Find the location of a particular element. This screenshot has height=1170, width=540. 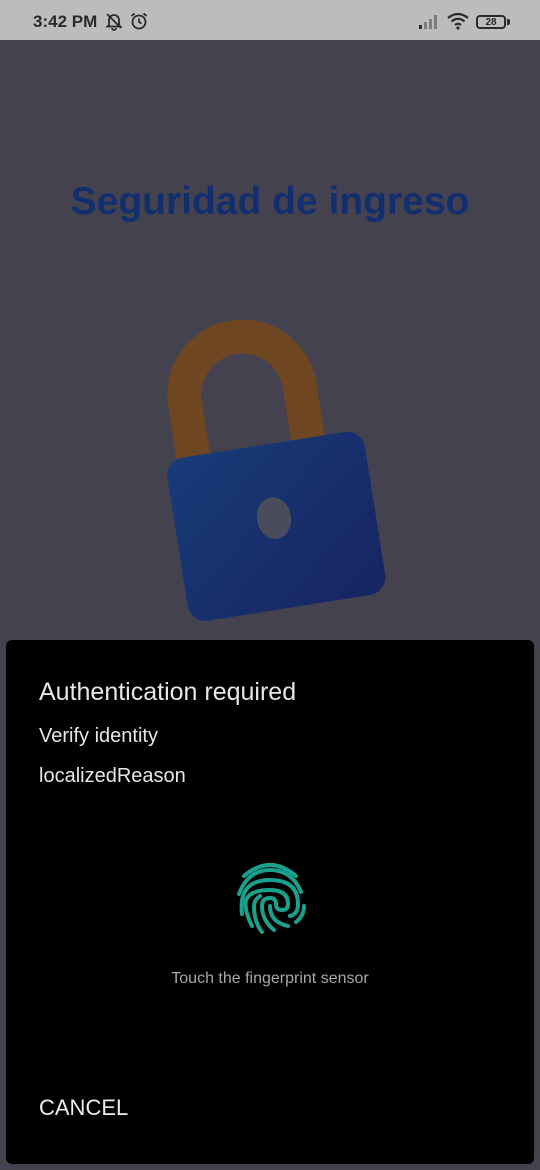

dialog-title: Authentication required is located at coordinates (168, 692).